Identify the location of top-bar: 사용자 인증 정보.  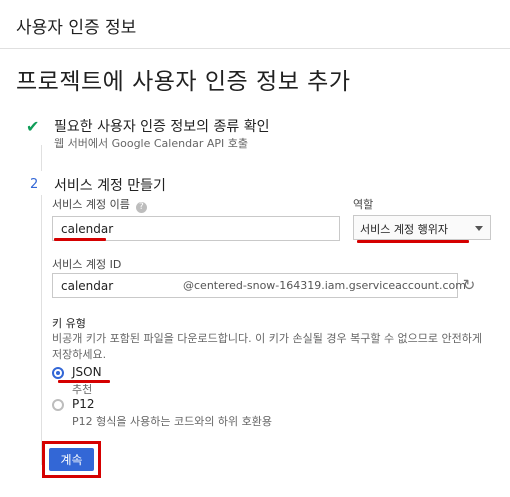
(255, 24).